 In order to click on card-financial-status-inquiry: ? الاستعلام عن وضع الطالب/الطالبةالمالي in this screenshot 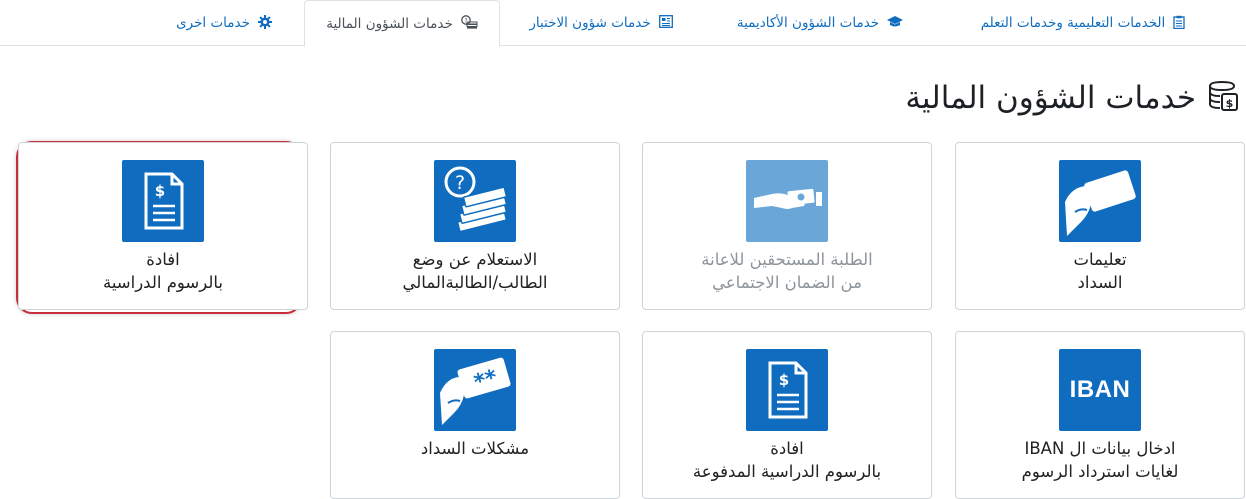, I will do `click(475, 226)`.